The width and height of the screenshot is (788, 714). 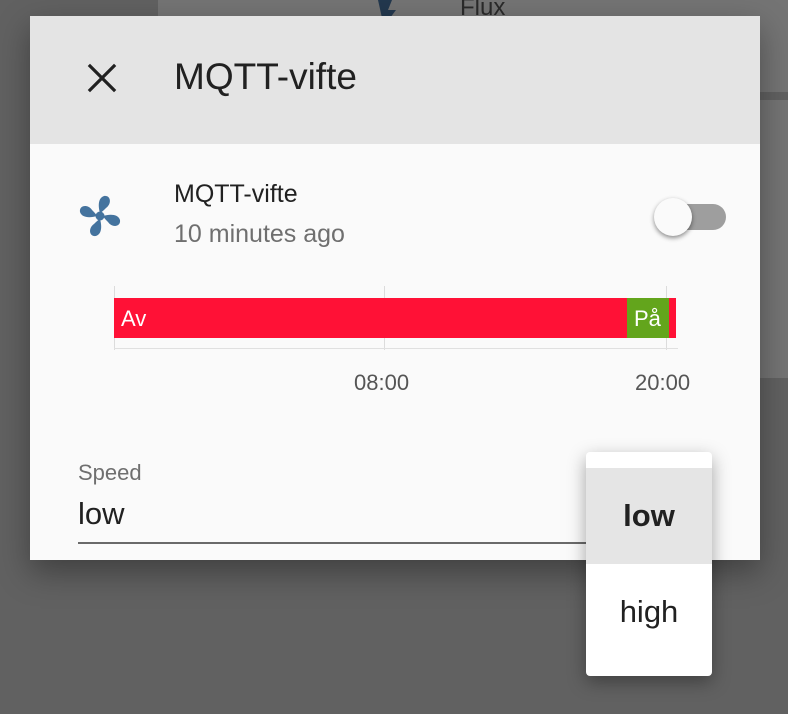 What do you see at coordinates (649, 516) in the screenshot?
I see `speed-option-low: low` at bounding box center [649, 516].